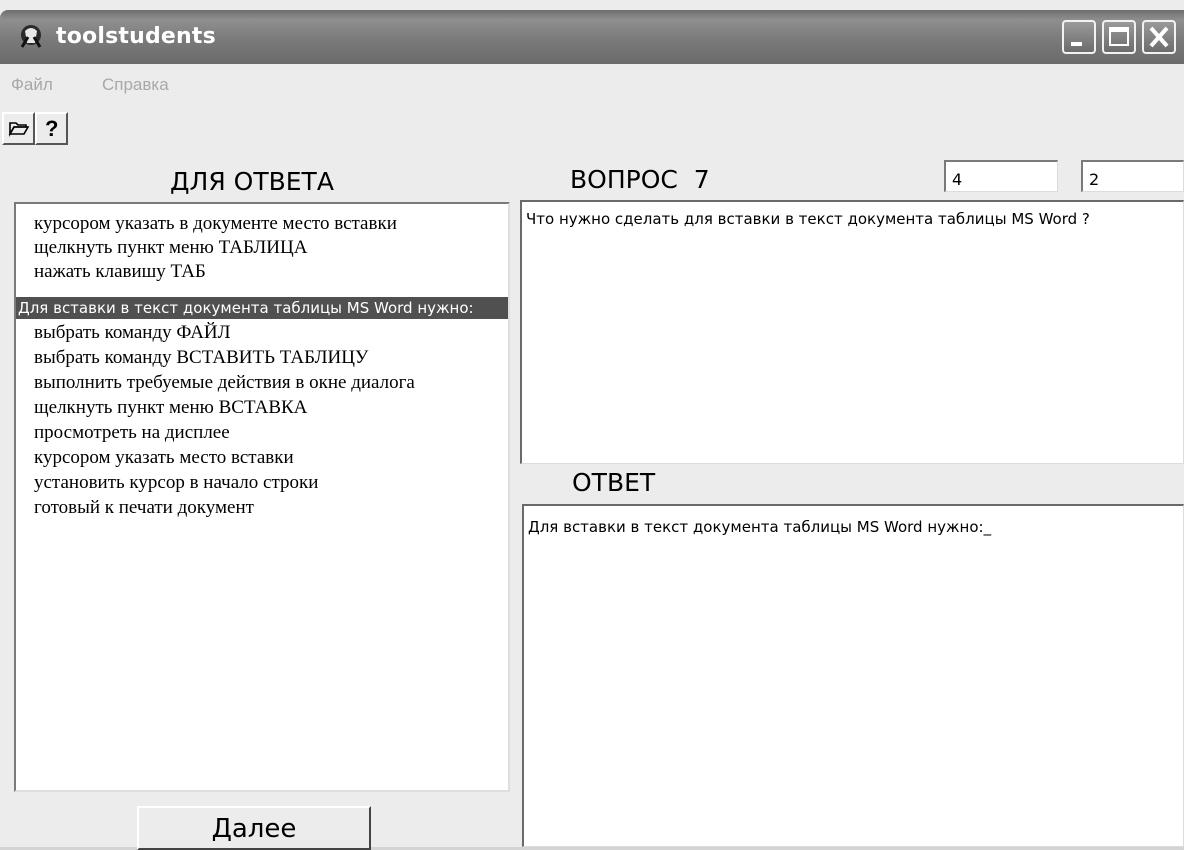 The height and width of the screenshot is (850, 1184). What do you see at coordinates (262, 408) in the screenshot?
I see `list-item: щелкнуть пункт меню ВСТАВКА` at bounding box center [262, 408].